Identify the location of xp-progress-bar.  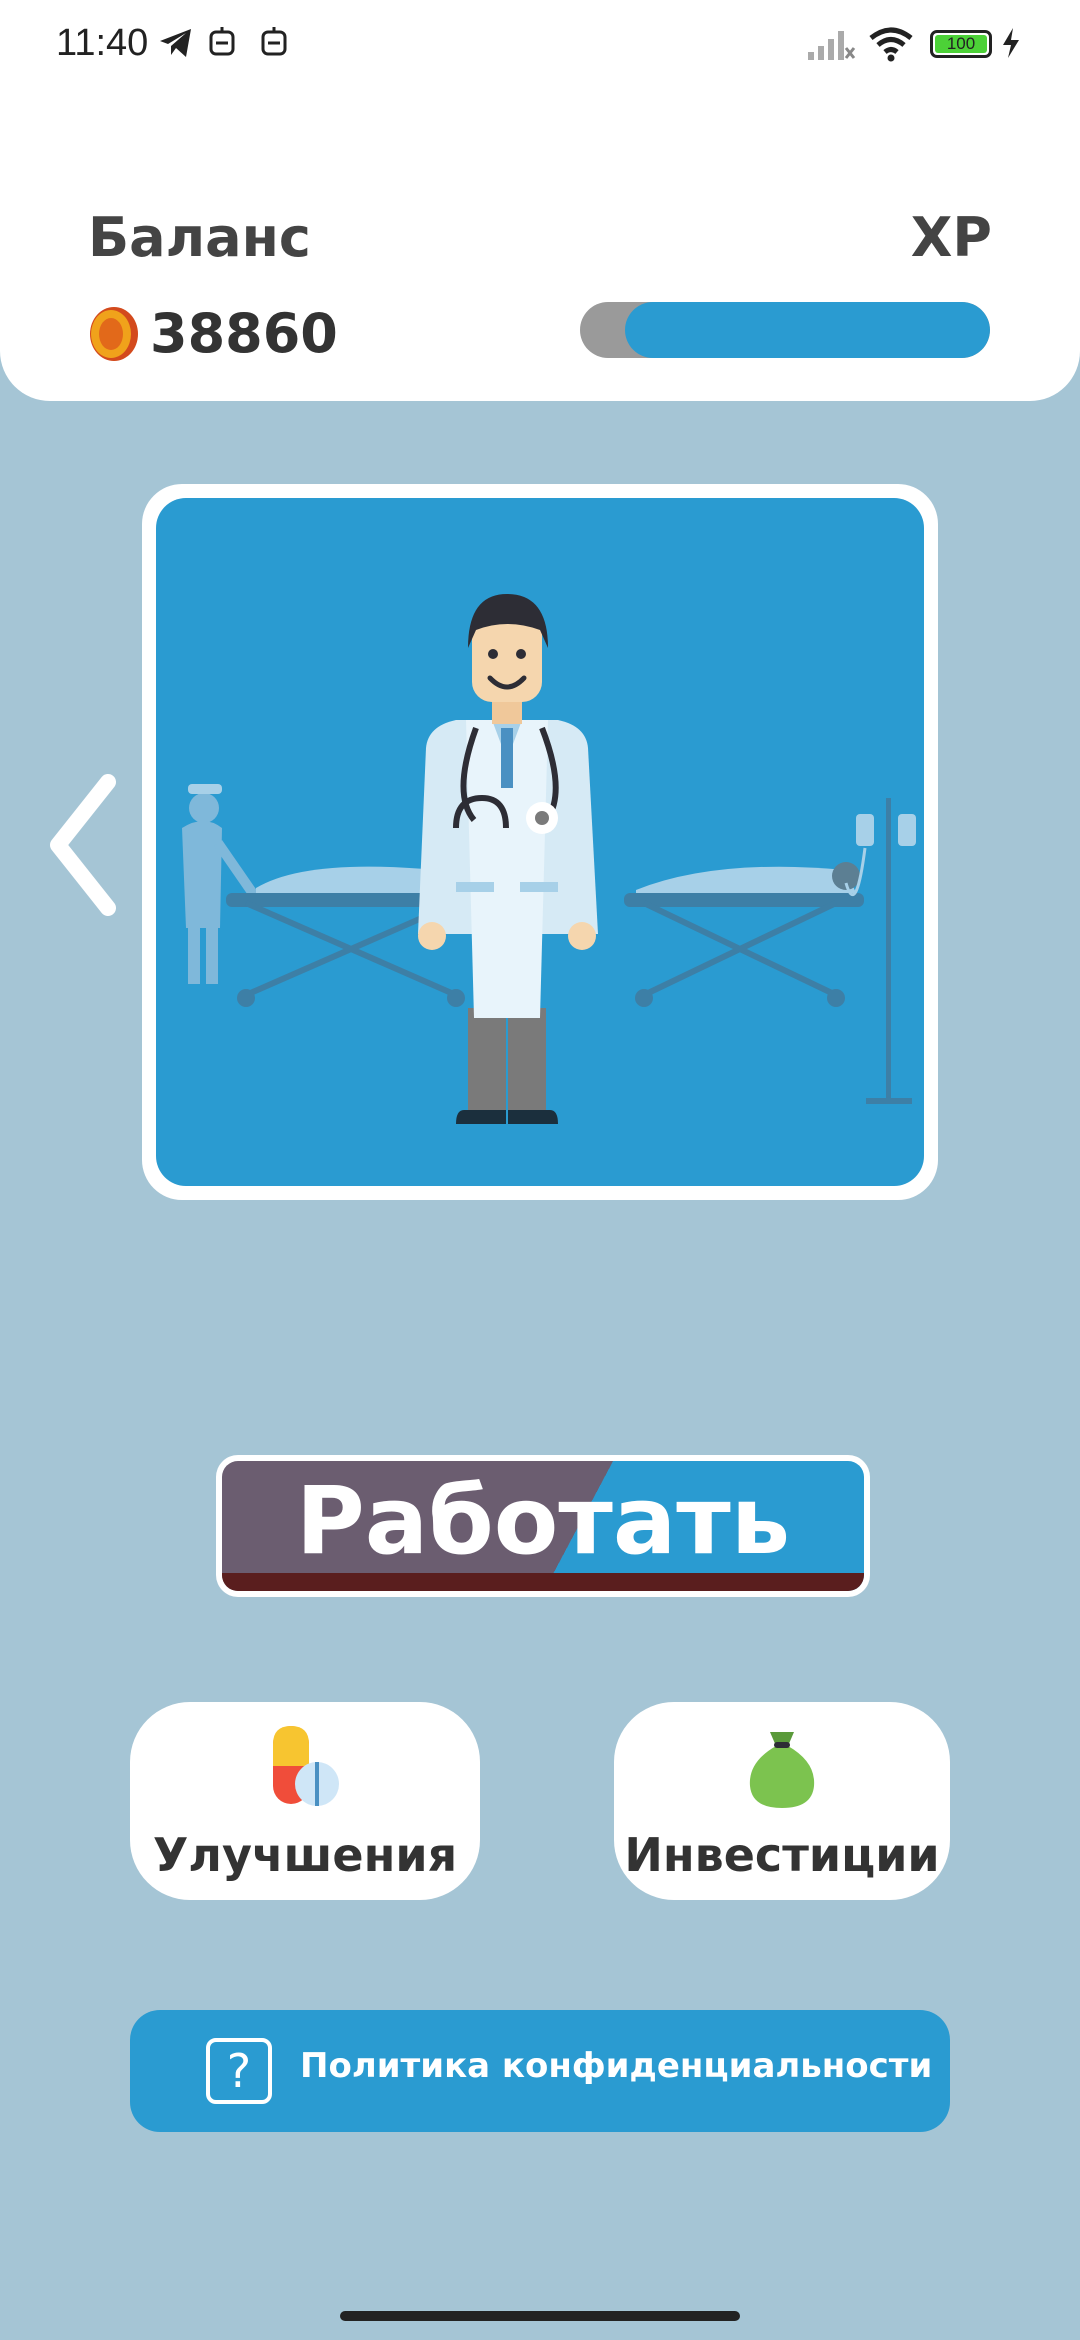
(785, 330).